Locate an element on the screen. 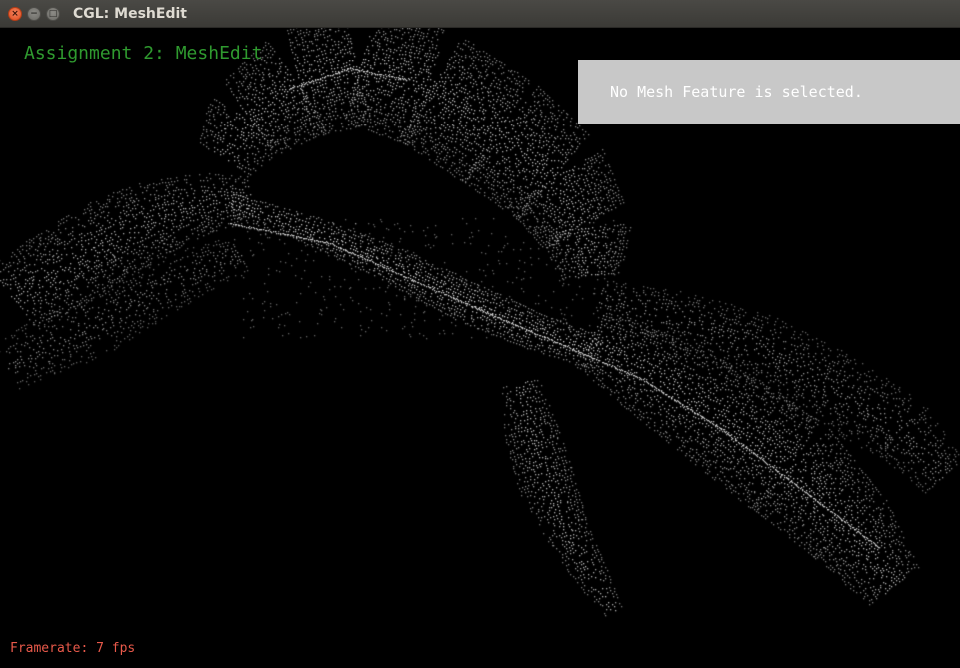  maximize-icon: □ is located at coordinates (53, 14).